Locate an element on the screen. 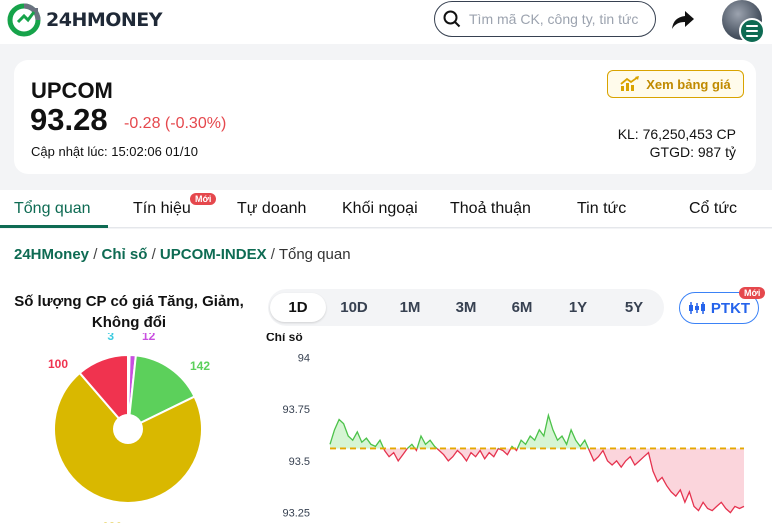 This screenshot has height=524, width=772. index-change: -0.28 (-0.30%) is located at coordinates (175, 123).